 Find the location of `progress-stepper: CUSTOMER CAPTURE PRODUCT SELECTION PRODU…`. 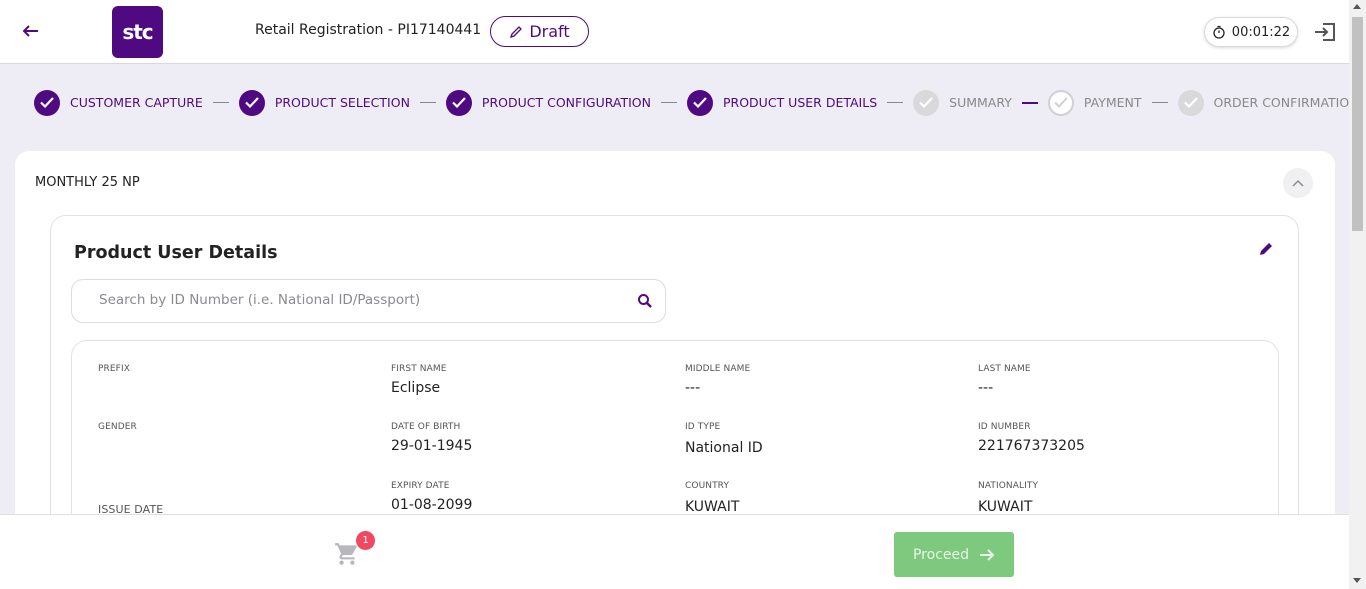

progress-stepper: CUSTOMER CAPTURE PRODUCT SELECTION PRODU… is located at coordinates (696, 102).